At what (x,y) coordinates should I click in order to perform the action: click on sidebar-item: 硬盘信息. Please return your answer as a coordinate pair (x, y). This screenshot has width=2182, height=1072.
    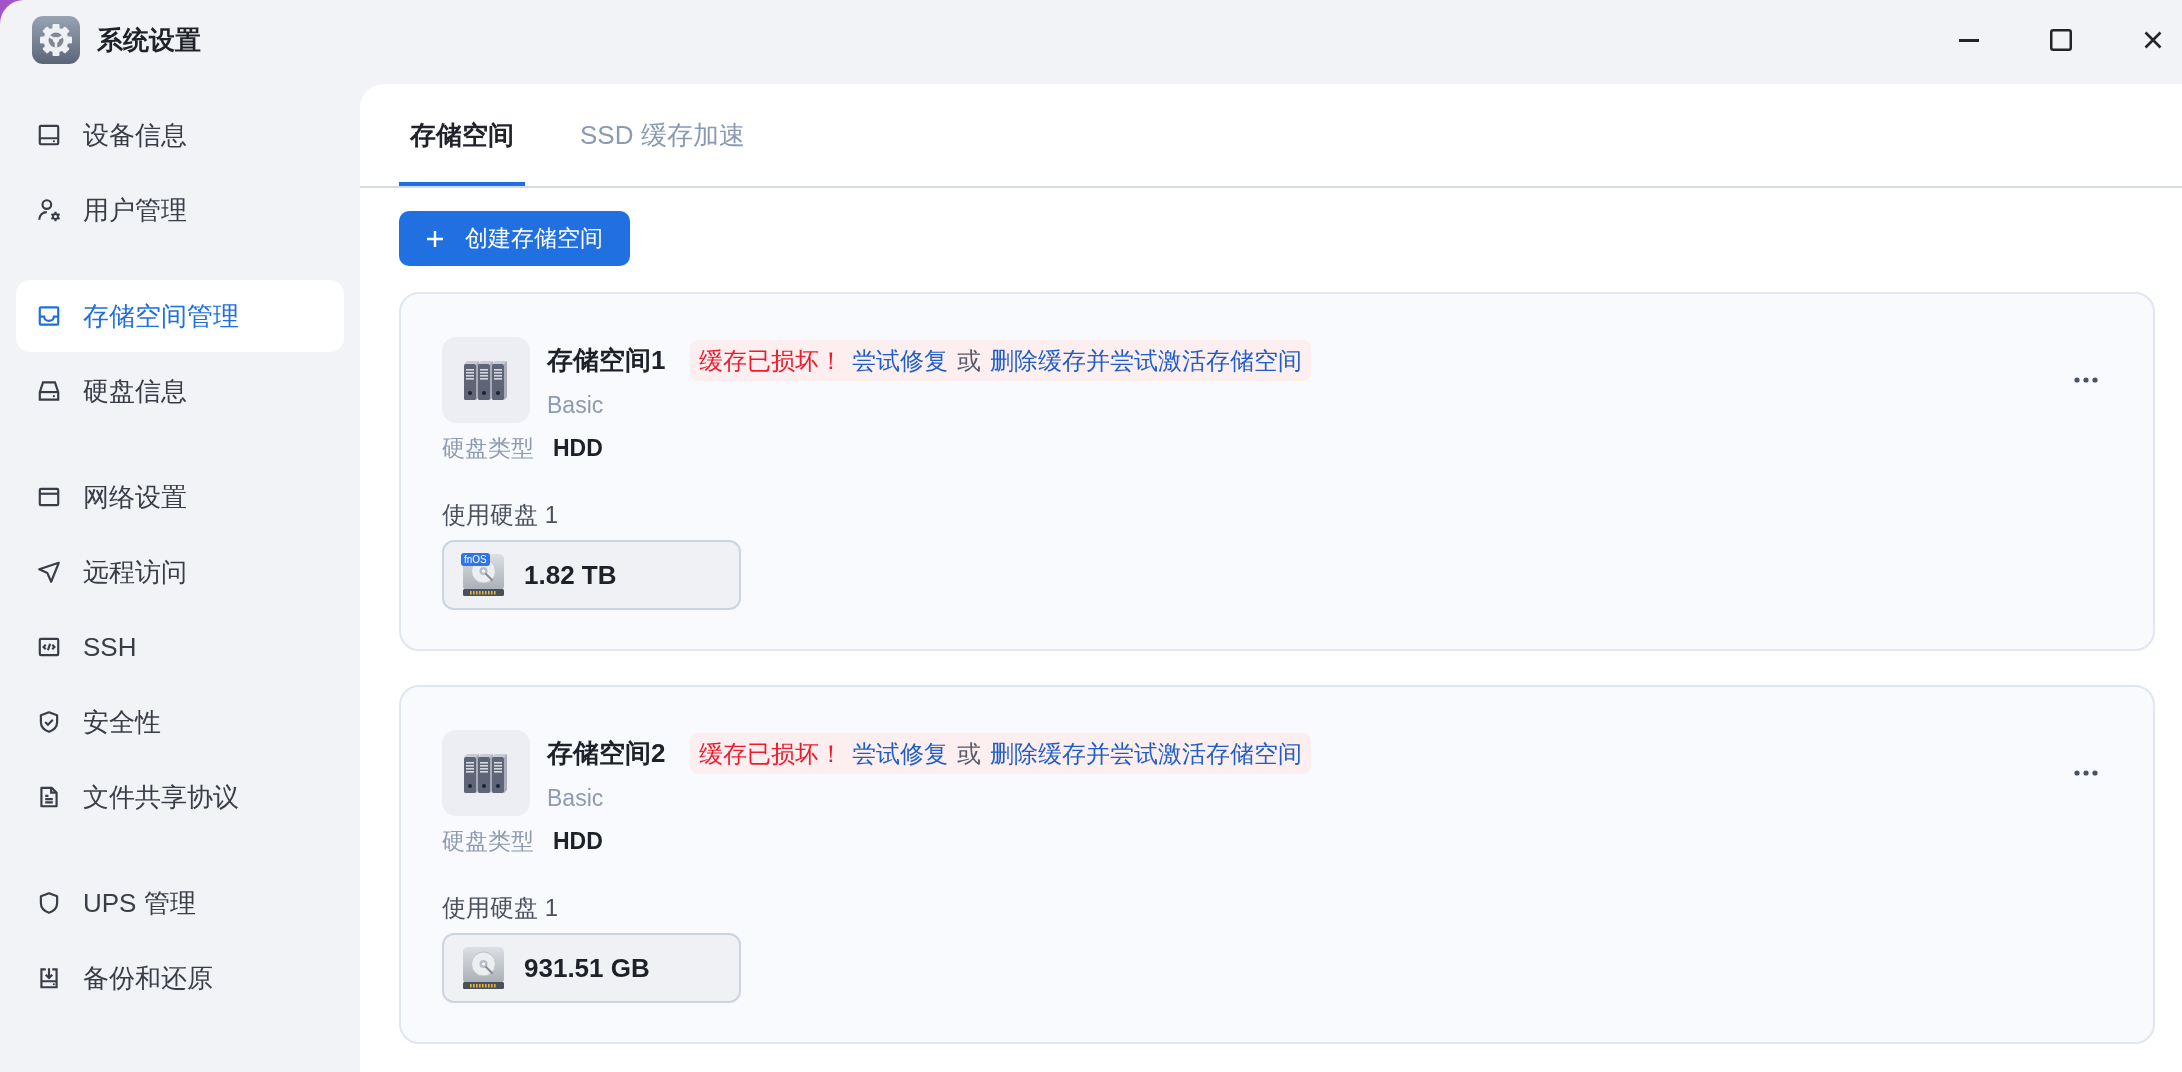
    Looking at the image, I should click on (180, 391).